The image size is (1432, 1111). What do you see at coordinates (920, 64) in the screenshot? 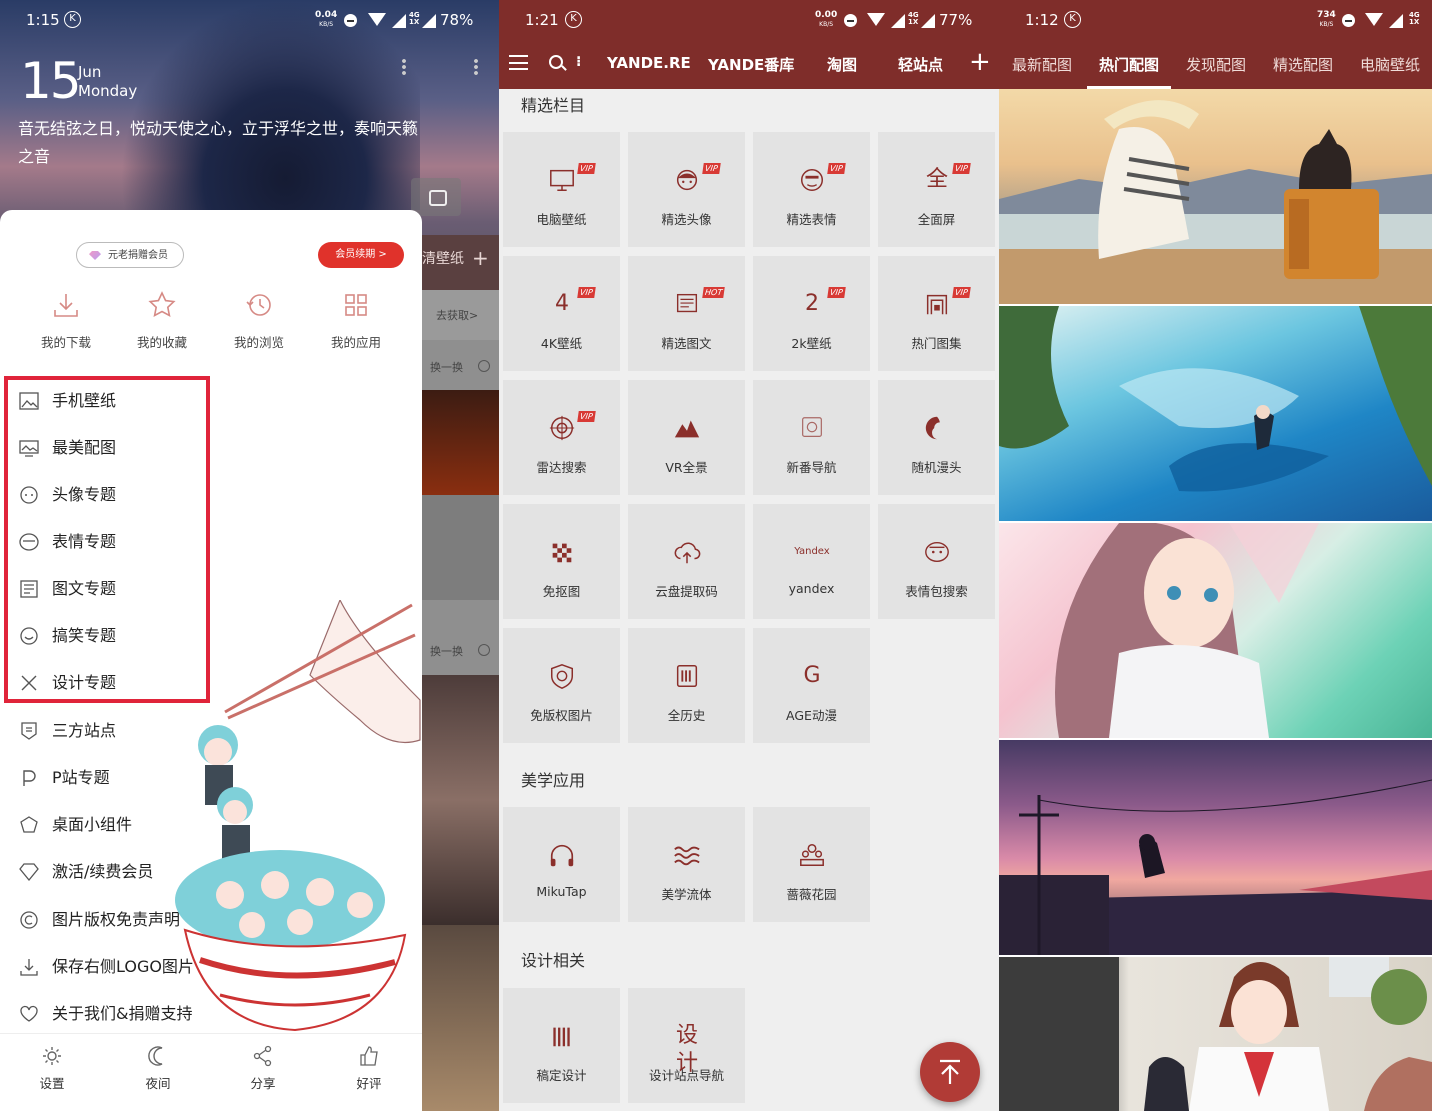
I see `tab-light-sites: 轻站点` at bounding box center [920, 64].